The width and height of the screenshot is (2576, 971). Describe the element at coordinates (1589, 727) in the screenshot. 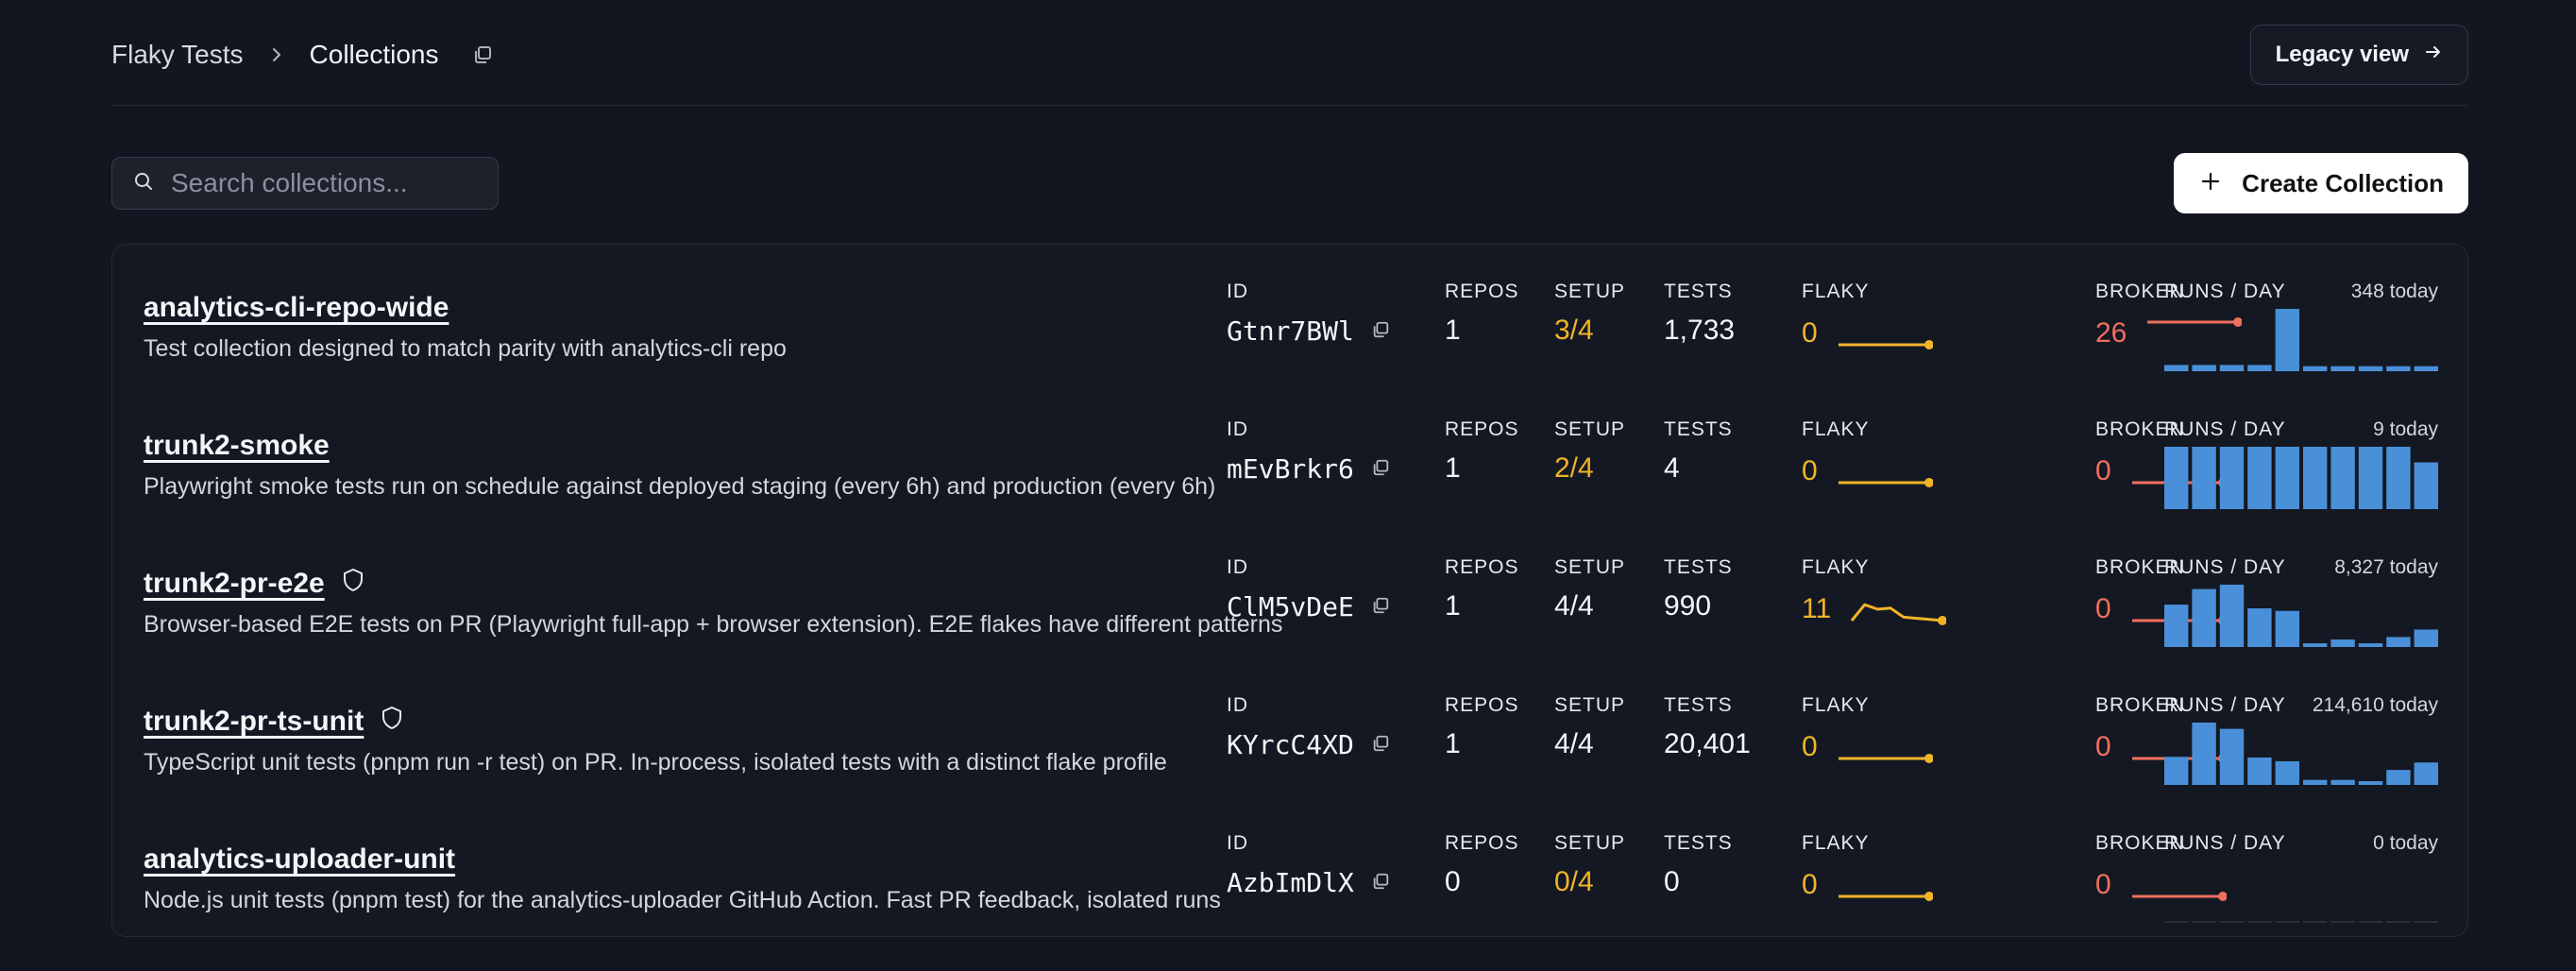

I see `setup-column: SETUP 4/4` at that location.